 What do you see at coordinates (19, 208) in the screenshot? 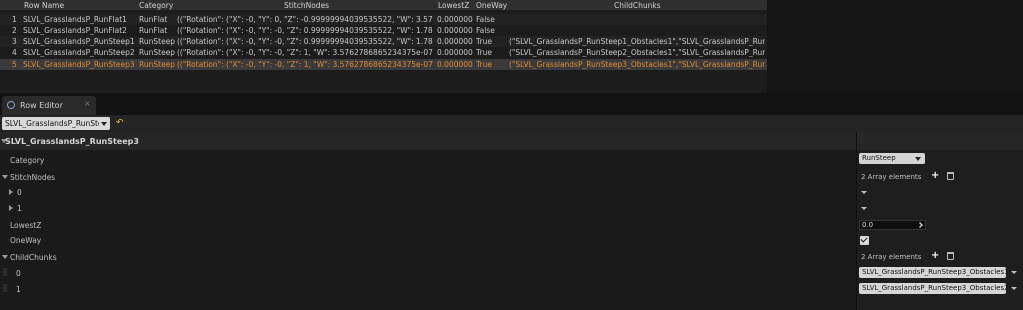
I see `stitchnode-index-1: 1` at bounding box center [19, 208].